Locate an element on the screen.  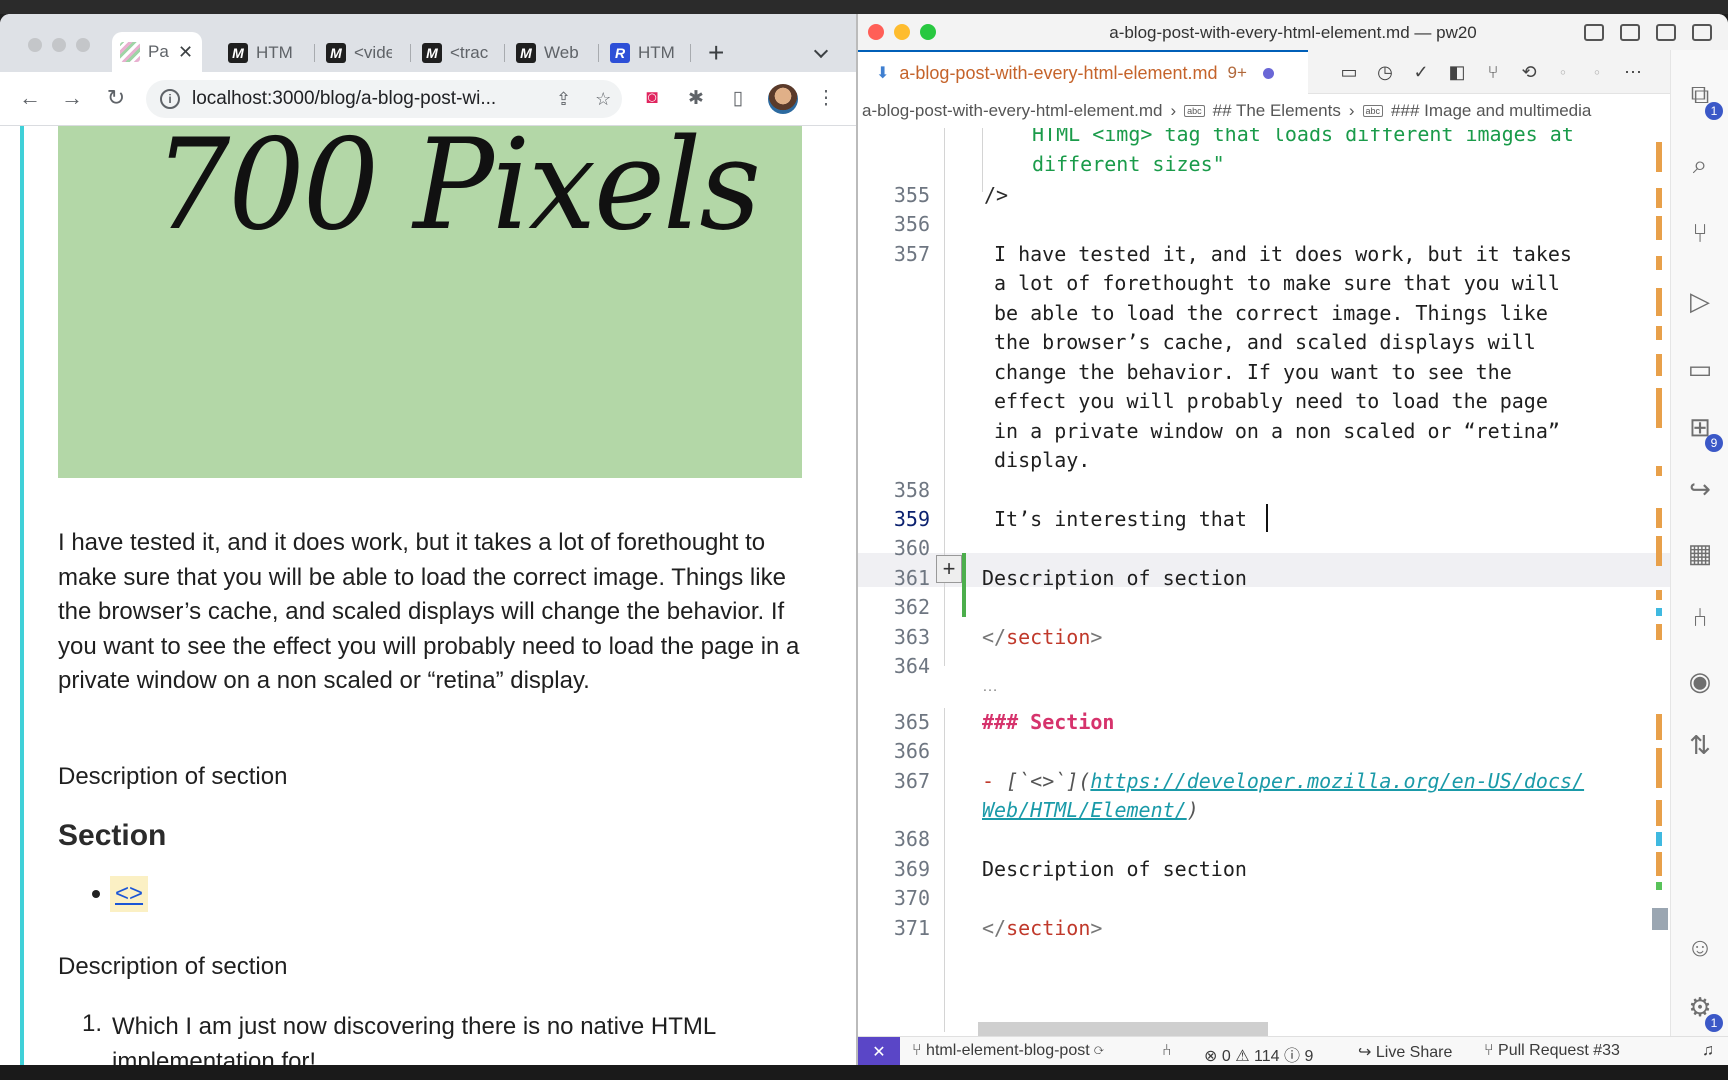
github-icon: ◉ is located at coordinates (1700, 681).